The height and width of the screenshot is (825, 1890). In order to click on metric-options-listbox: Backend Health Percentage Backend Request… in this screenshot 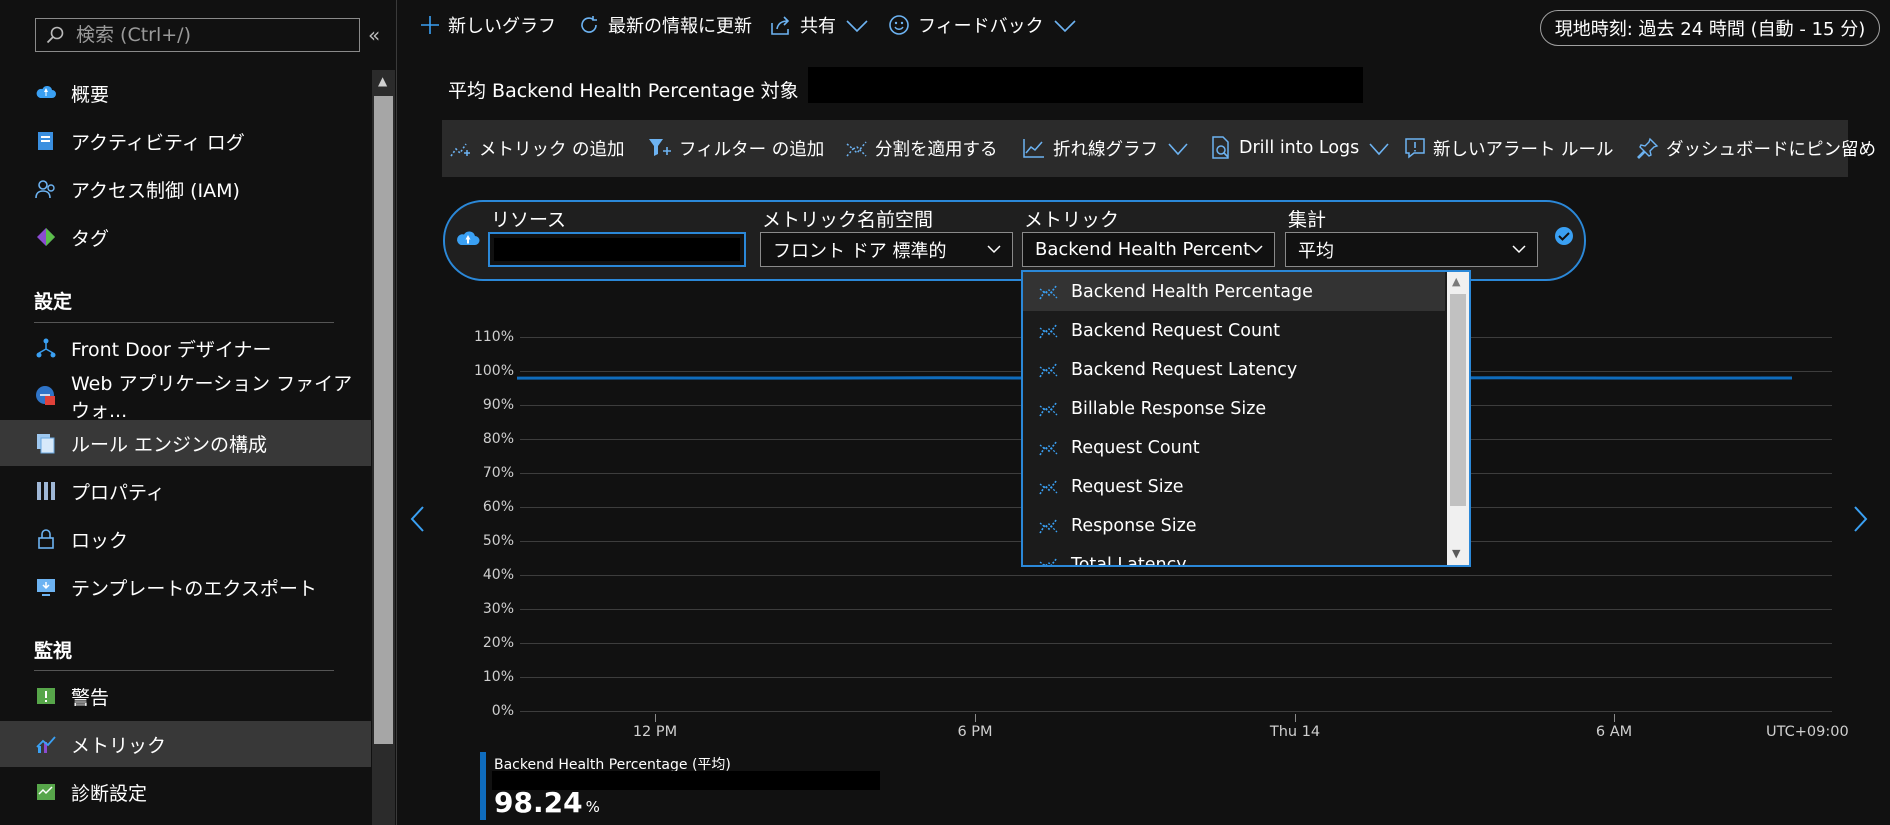, I will do `click(1246, 418)`.